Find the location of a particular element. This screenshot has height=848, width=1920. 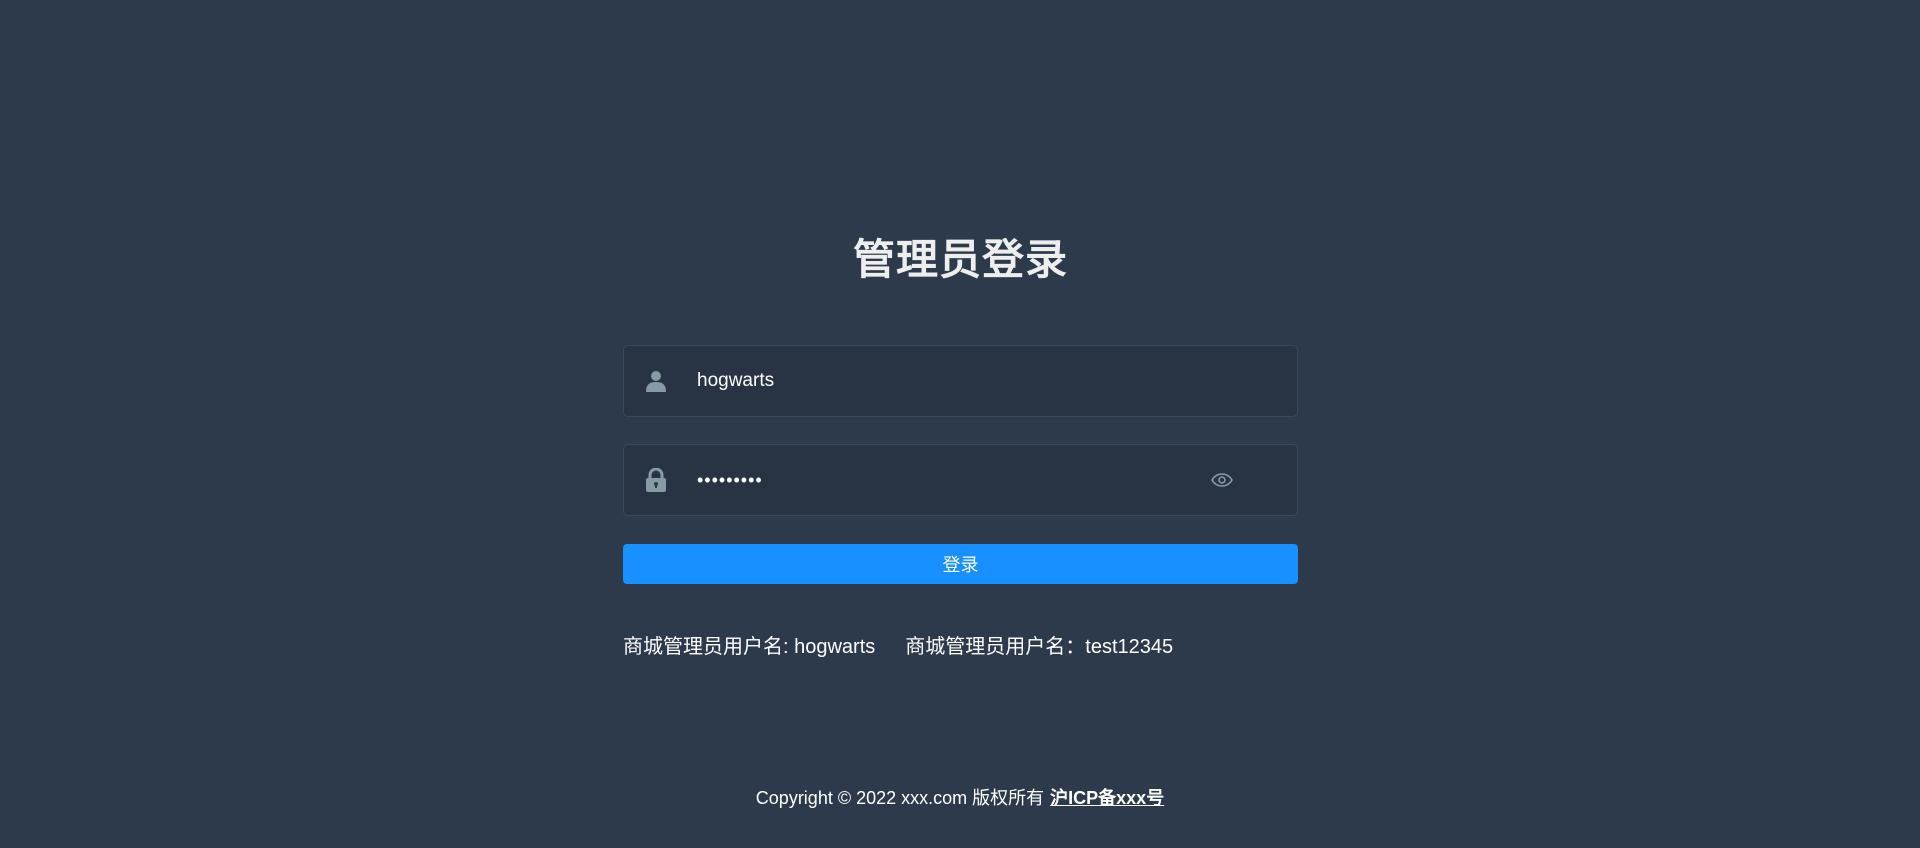

password-field: ••••••••• is located at coordinates (960, 480).